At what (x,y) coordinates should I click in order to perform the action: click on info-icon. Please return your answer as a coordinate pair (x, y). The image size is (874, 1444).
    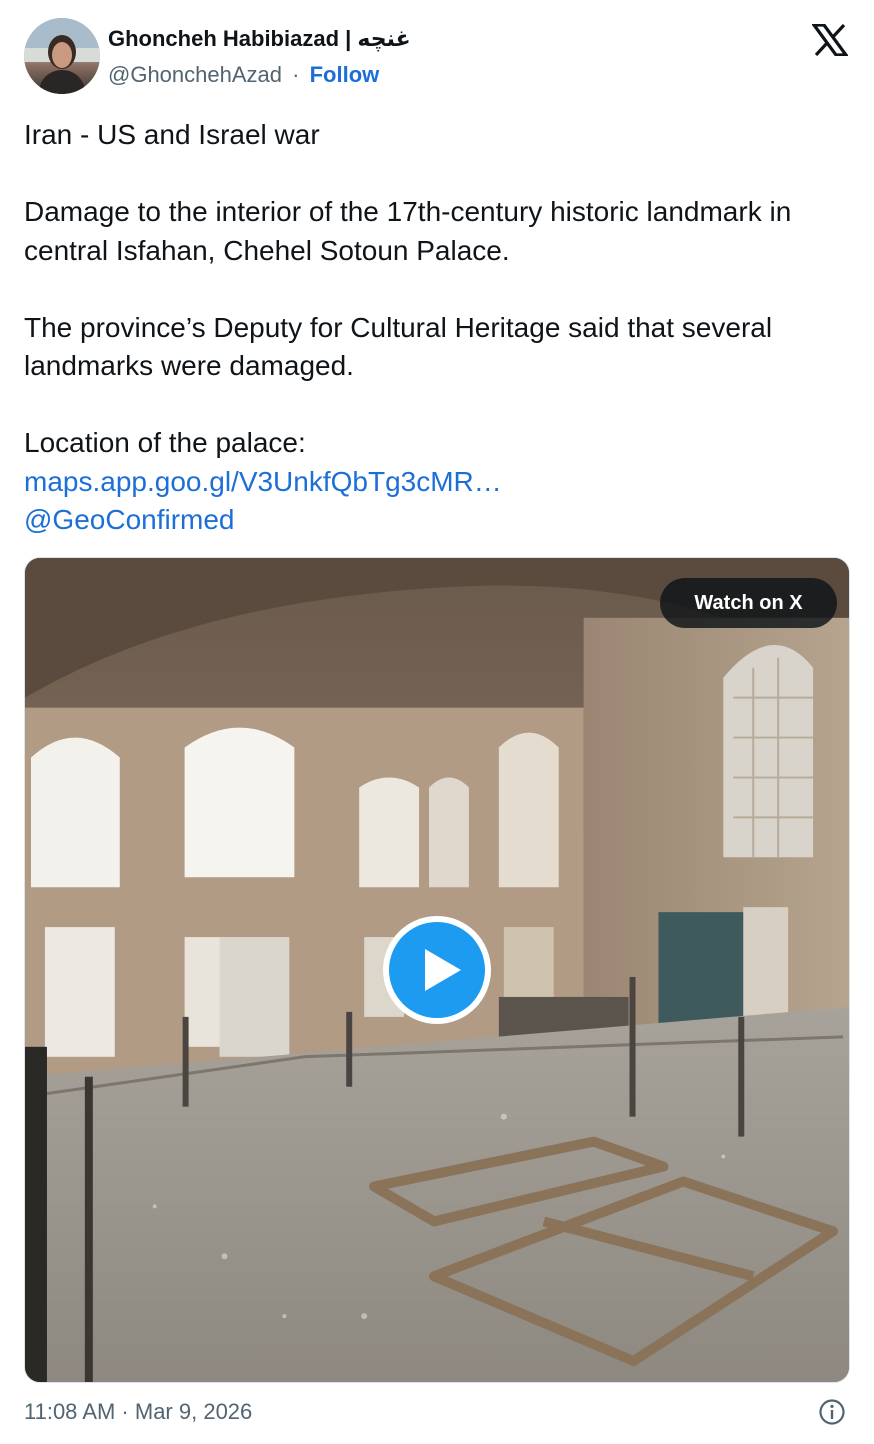
    Looking at the image, I should click on (832, 1412).